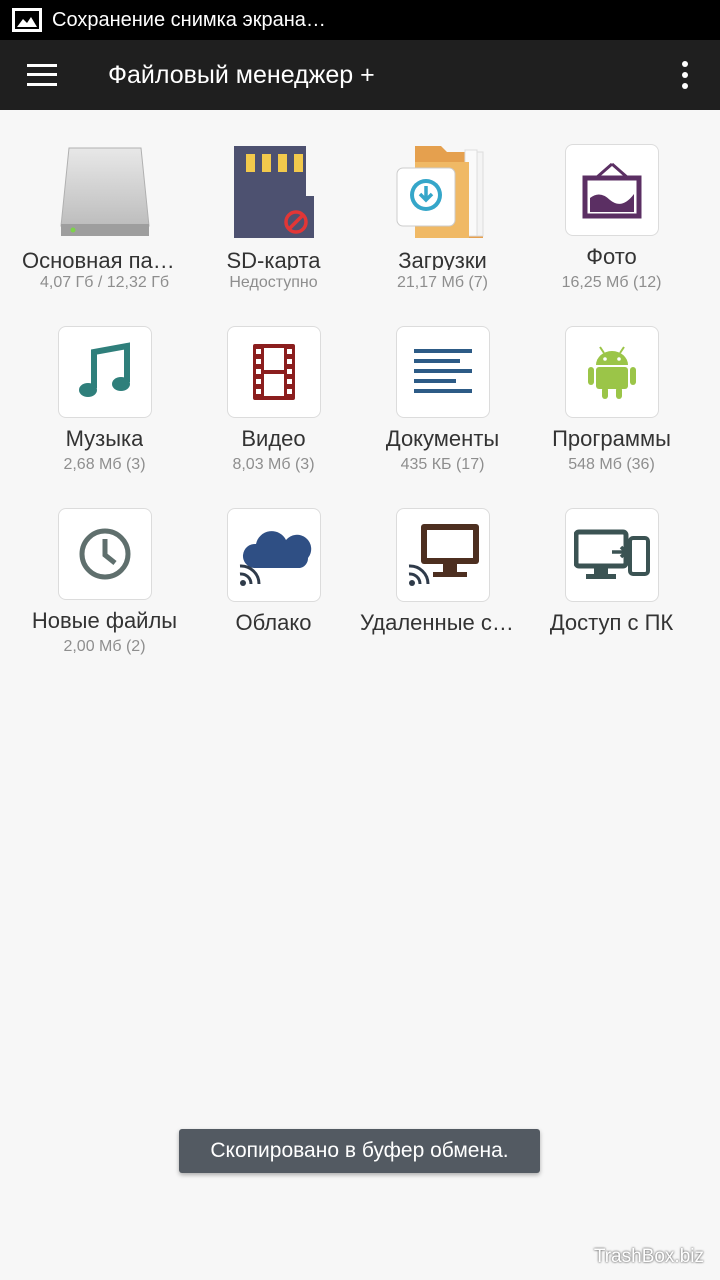  I want to click on downloads-folder-icon, so click(443, 192).